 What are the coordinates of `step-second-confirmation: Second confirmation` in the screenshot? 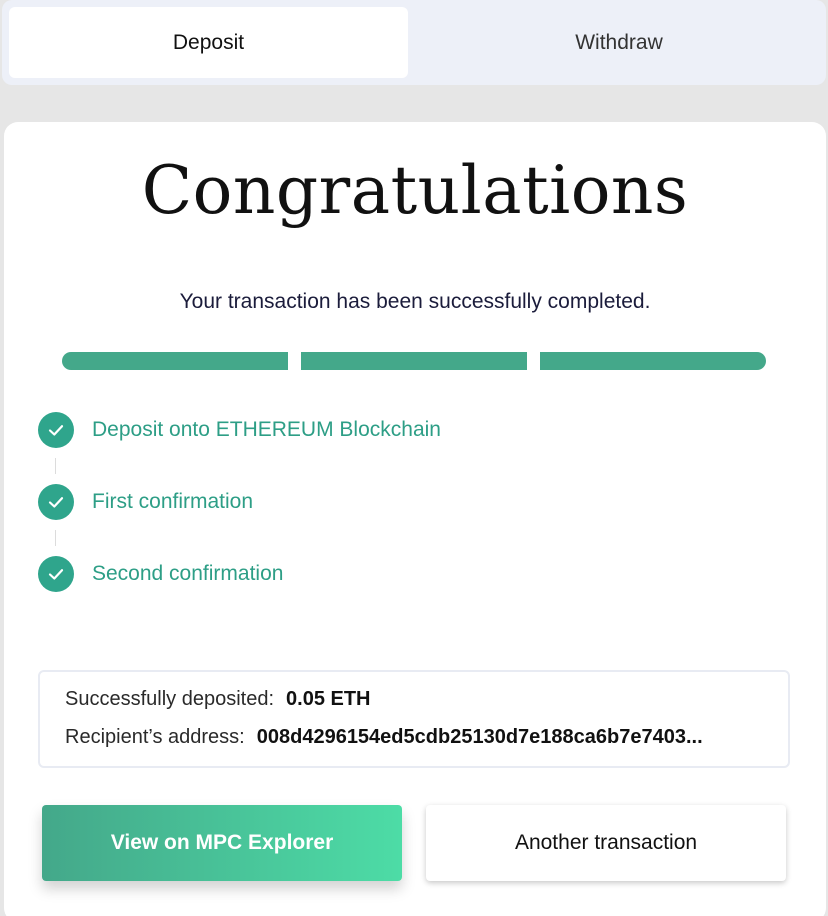 It's located at (338, 574).